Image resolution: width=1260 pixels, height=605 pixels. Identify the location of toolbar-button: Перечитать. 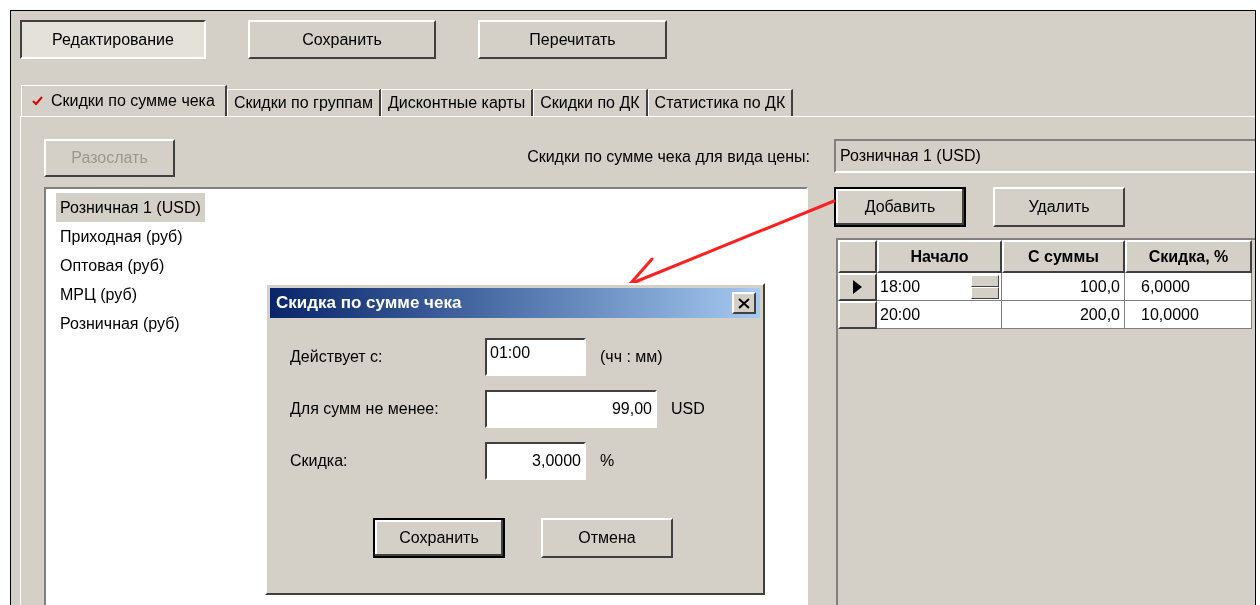
(572, 39).